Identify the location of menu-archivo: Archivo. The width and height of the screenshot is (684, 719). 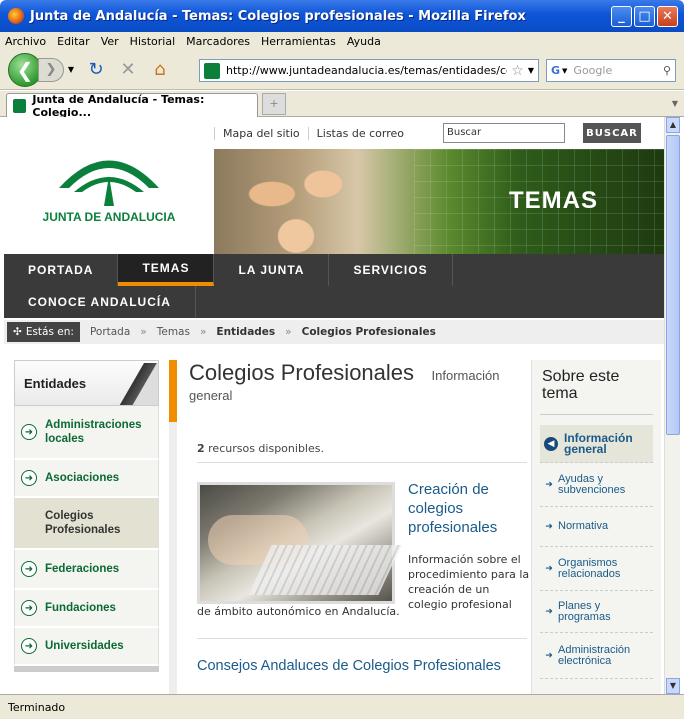
(25, 41).